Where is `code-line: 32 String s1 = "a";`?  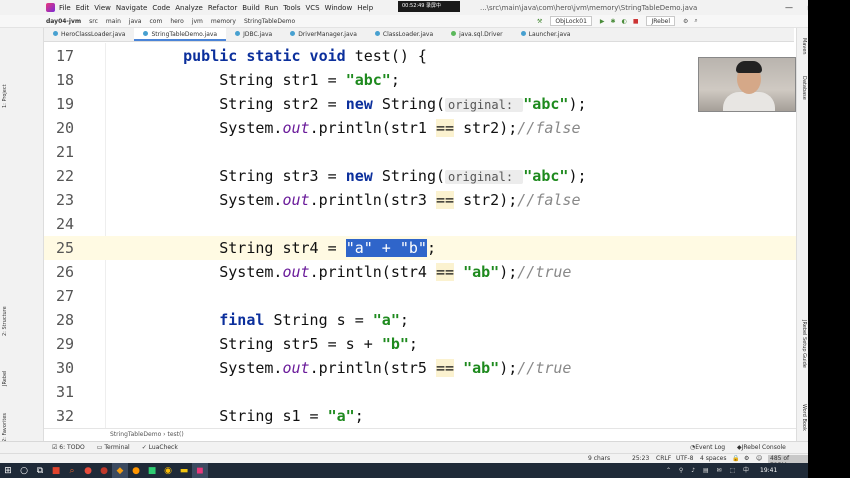 code-line: 32 String s1 = "a"; is located at coordinates (420, 416).